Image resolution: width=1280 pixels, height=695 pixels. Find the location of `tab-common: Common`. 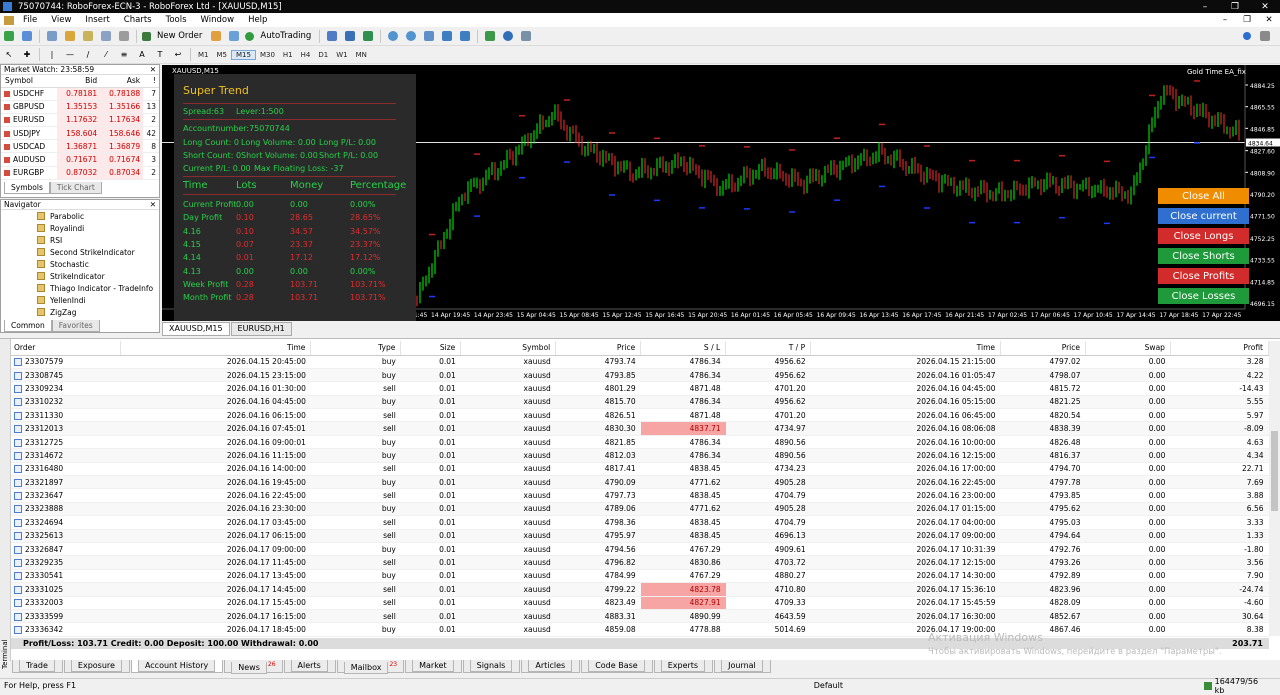

tab-common: Common is located at coordinates (28, 326).